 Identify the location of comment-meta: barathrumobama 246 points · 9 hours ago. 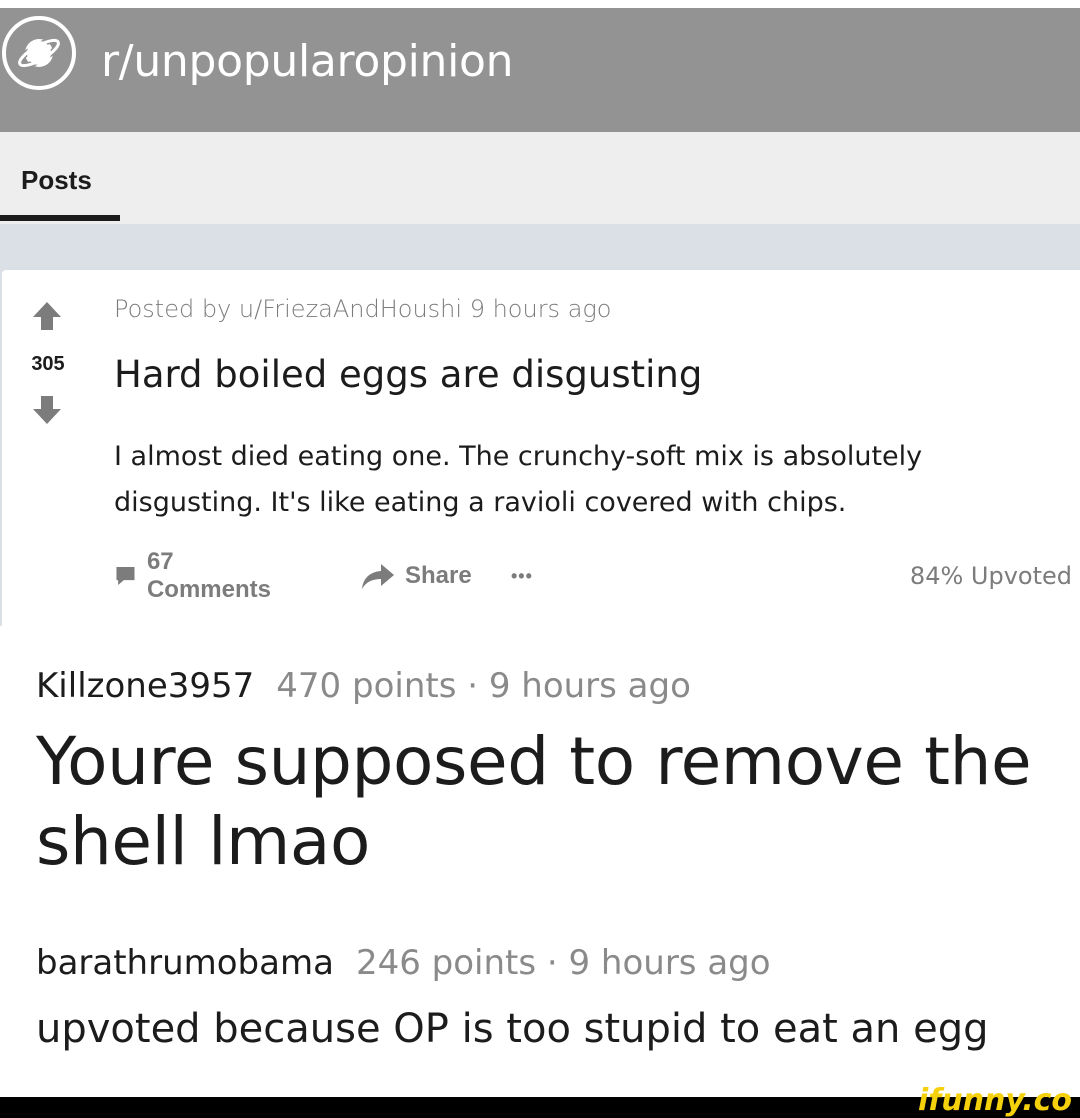
(512, 963).